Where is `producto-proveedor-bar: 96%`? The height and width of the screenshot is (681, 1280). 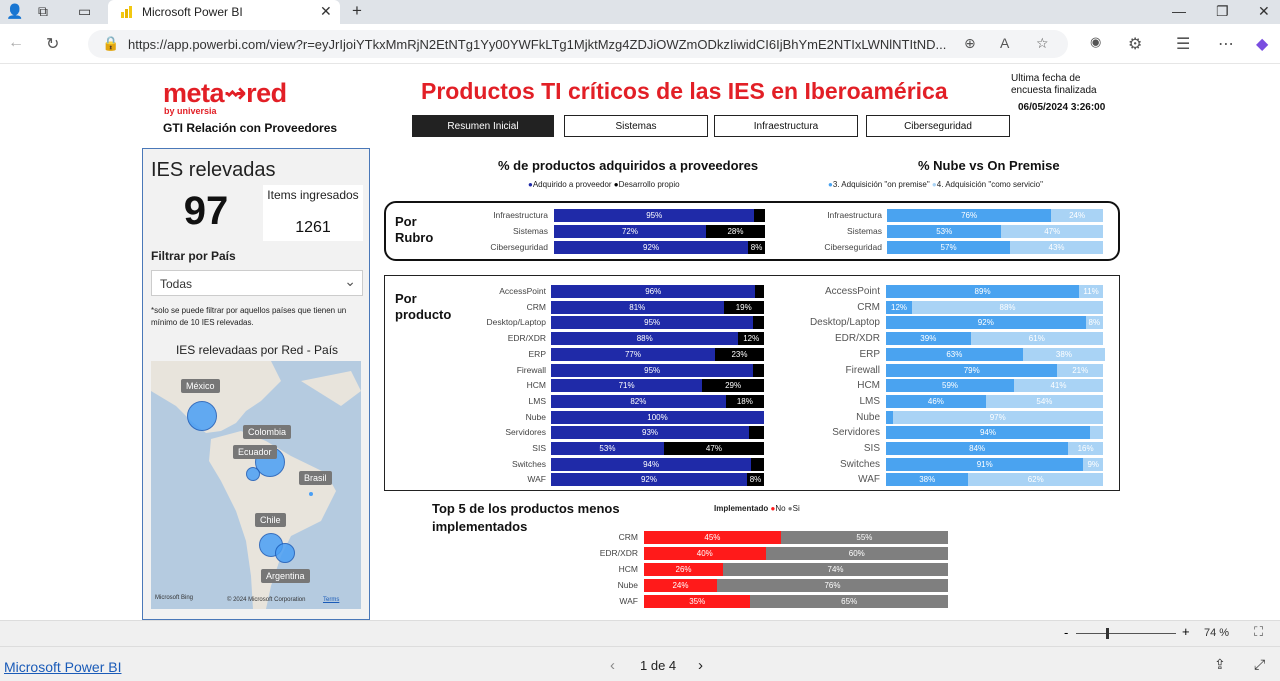 producto-proveedor-bar: 96% is located at coordinates (657, 291).